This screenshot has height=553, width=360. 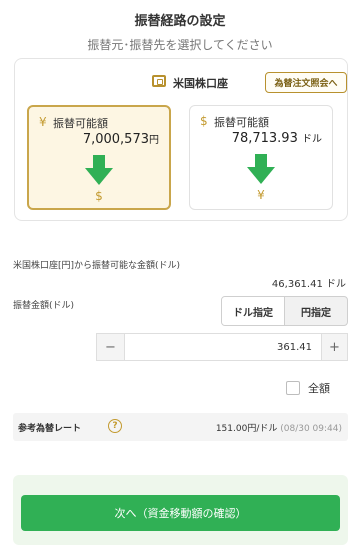 I want to click on yen-mode-button: 円指定, so click(x=316, y=311).